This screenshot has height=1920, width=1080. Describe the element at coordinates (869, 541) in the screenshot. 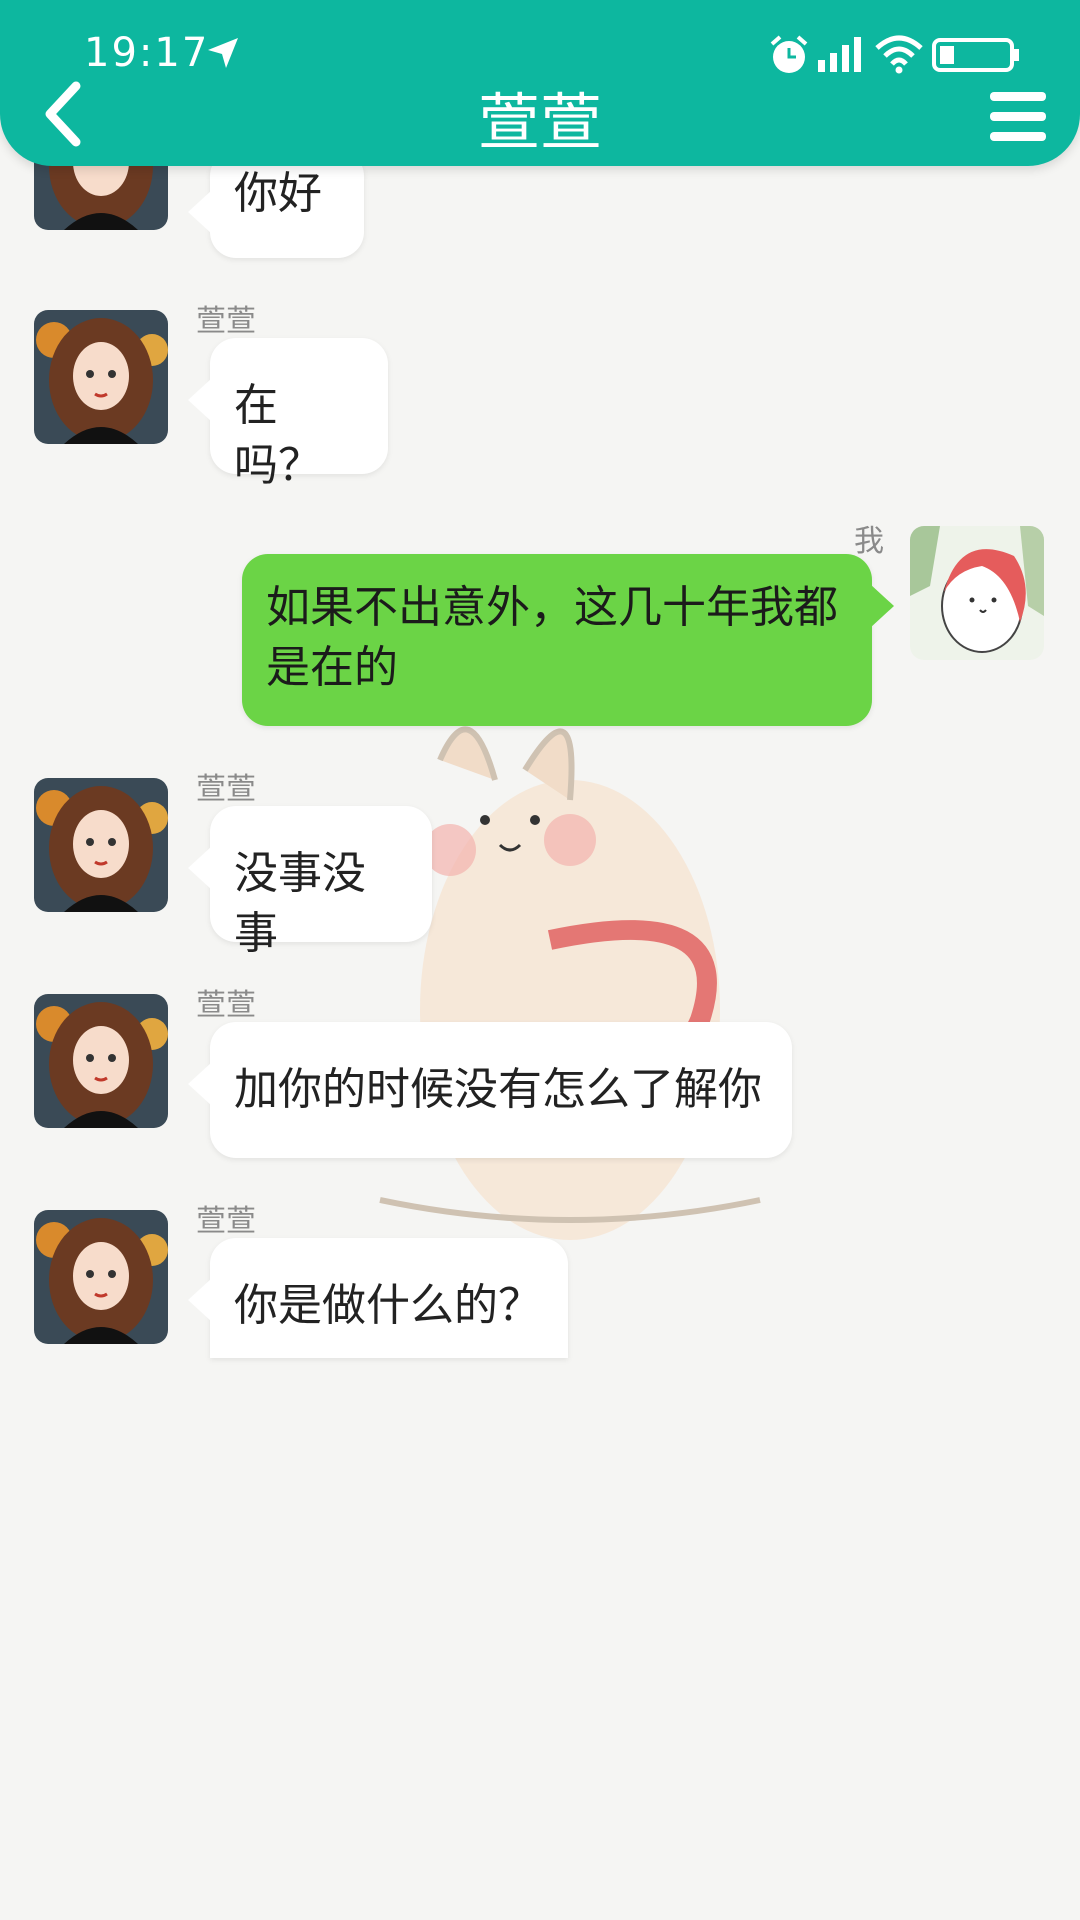

I see `sender-name: 我` at that location.